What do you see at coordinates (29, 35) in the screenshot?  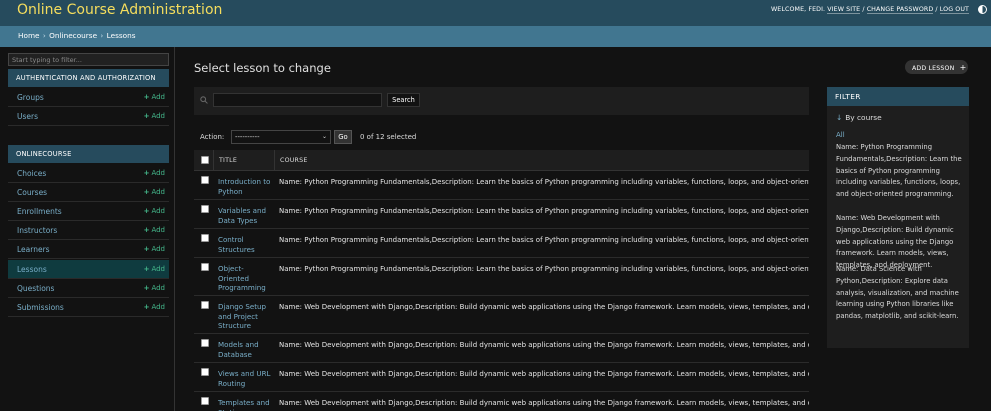 I see `breadcrumb-home: Home` at bounding box center [29, 35].